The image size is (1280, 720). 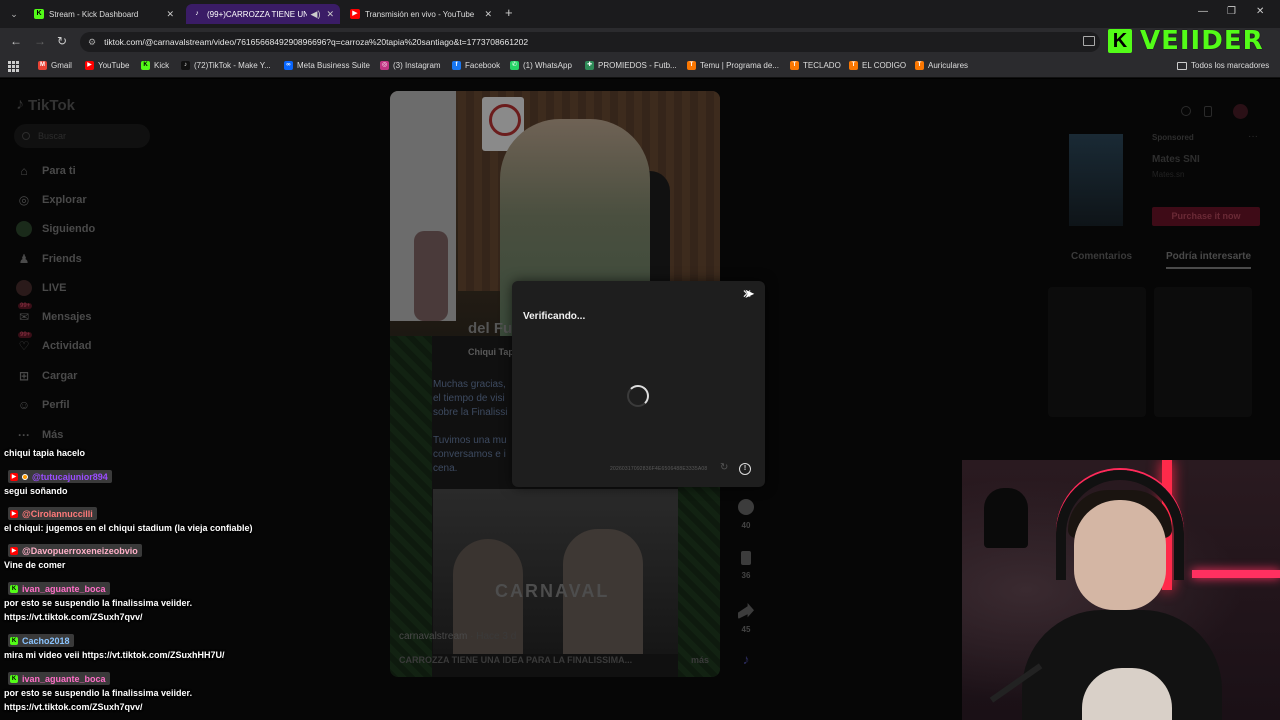 I want to click on forward-icon: →, so click(x=40, y=41).